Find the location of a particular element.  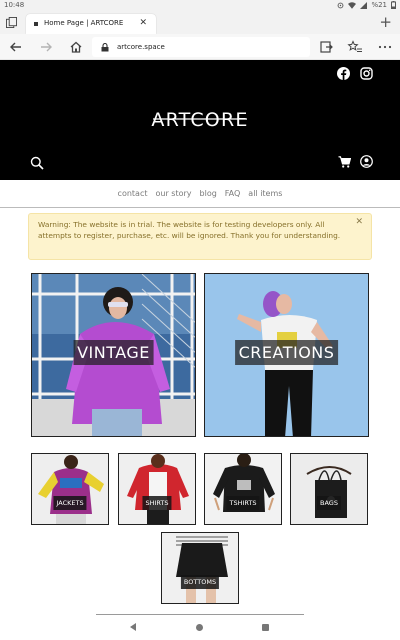

bottoms-photo is located at coordinates (200, 568).